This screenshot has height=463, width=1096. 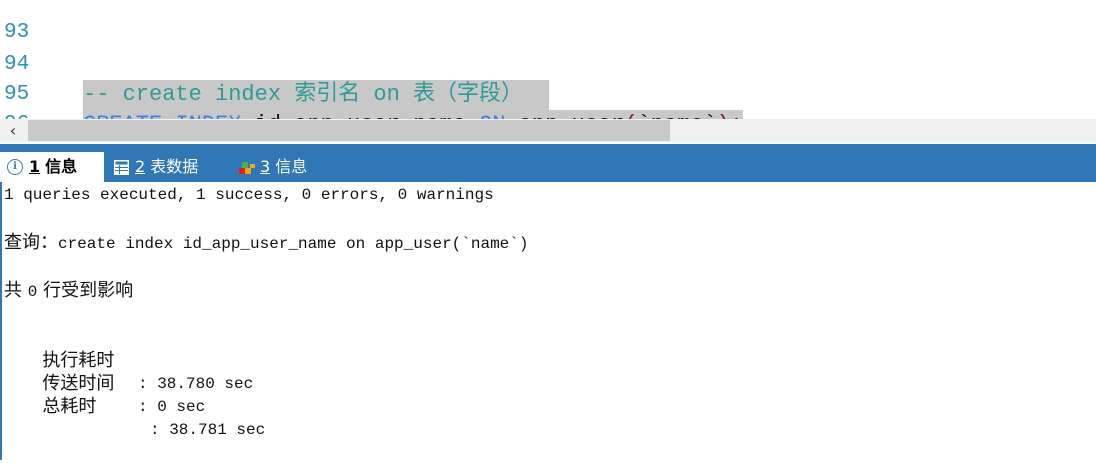 What do you see at coordinates (271, 167) in the screenshot?
I see `tab-info-3: 3 信息` at bounding box center [271, 167].